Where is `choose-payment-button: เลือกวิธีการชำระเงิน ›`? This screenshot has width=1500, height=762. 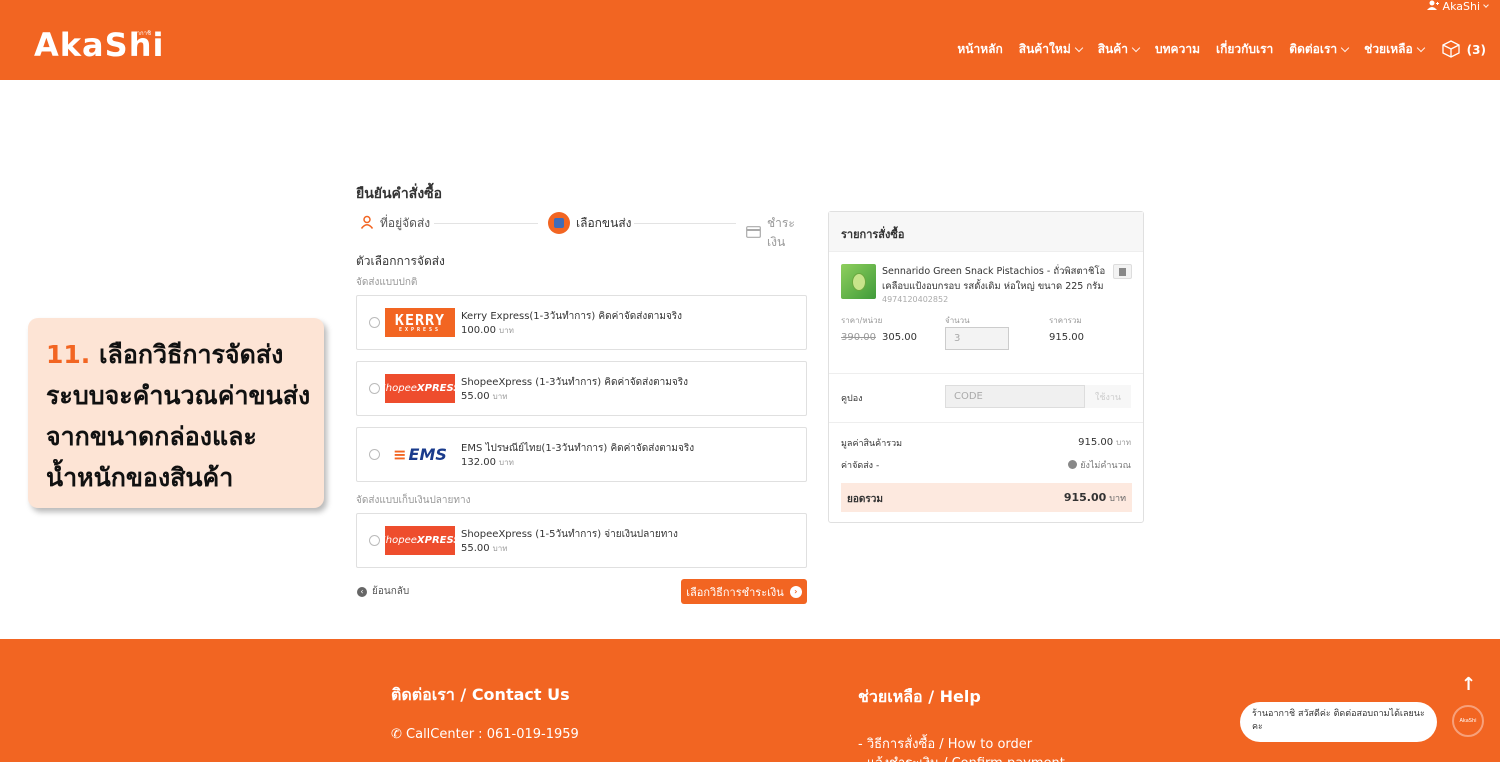
choose-payment-button: เลือกวิธีการชำระเงิน › is located at coordinates (744, 591).